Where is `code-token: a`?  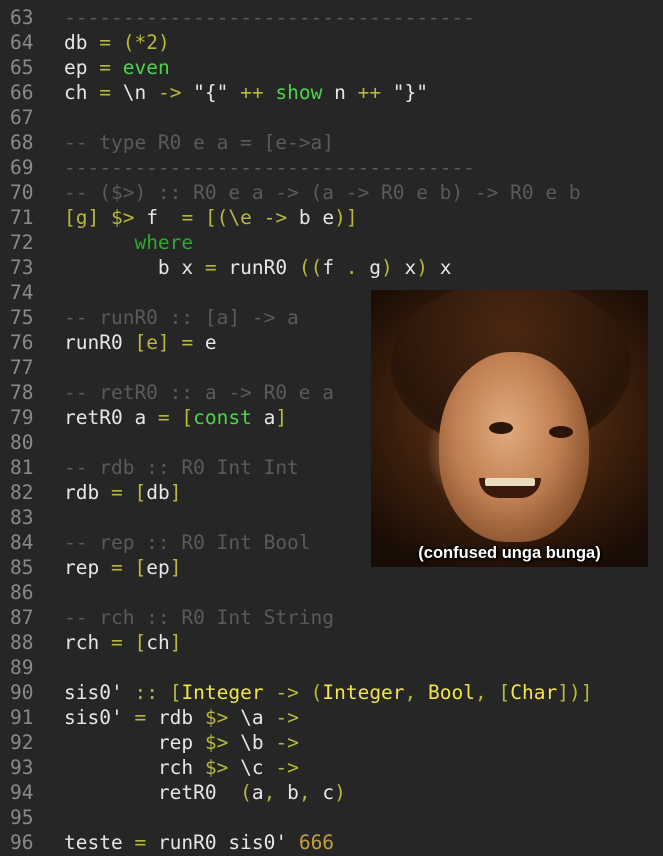
code-token: a is located at coordinates (263, 417).